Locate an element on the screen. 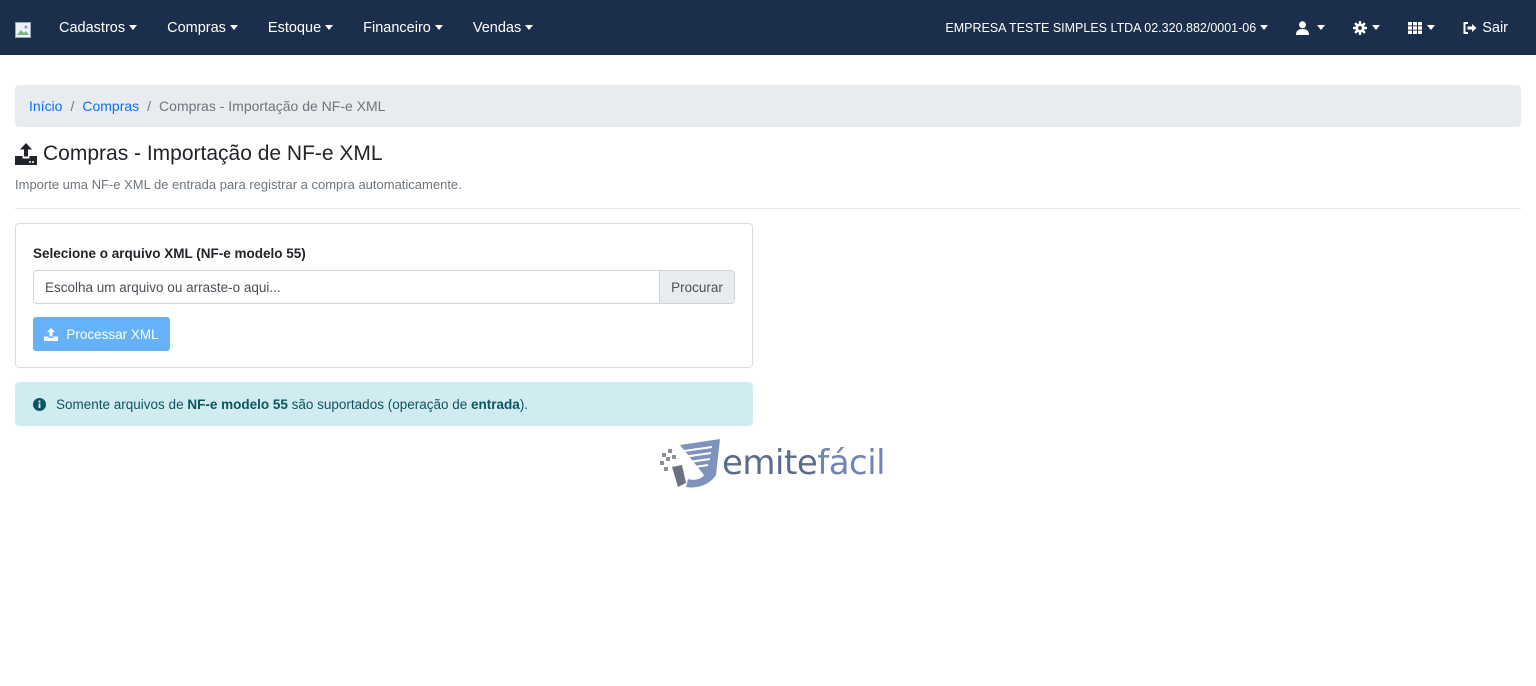 This screenshot has width=1536, height=686. apps-dropdown is located at coordinates (1421, 27).